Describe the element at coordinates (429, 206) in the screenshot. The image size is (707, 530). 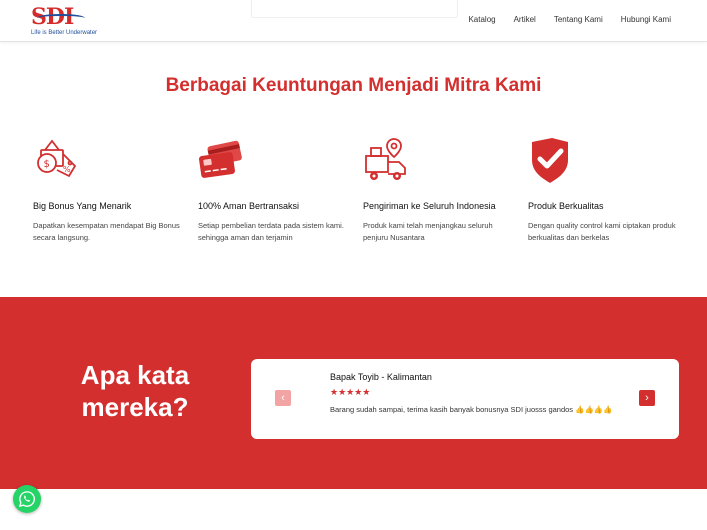
I see `benefit-title: Pengiriman ke Seluruh Indonesia` at that location.